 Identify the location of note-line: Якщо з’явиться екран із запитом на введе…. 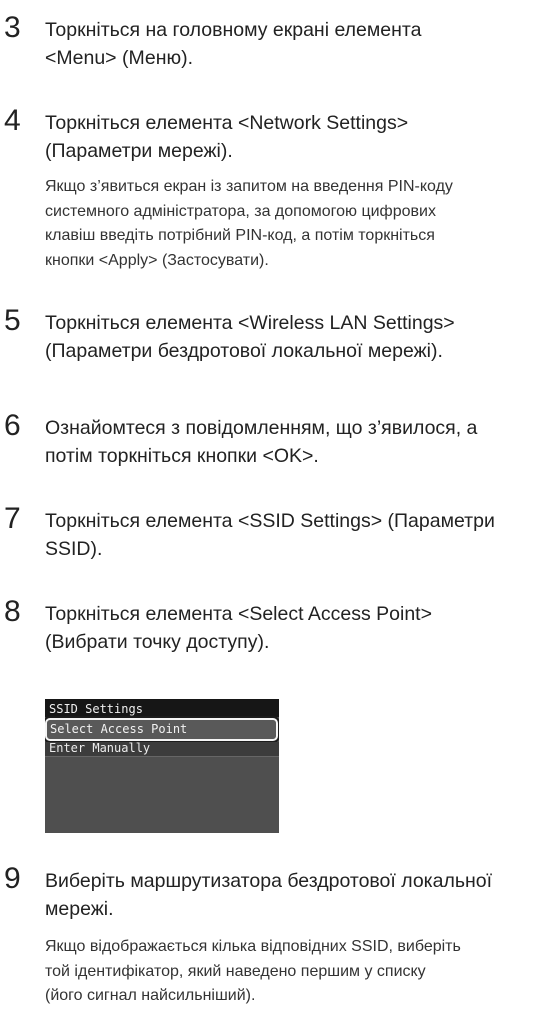
(249, 186).